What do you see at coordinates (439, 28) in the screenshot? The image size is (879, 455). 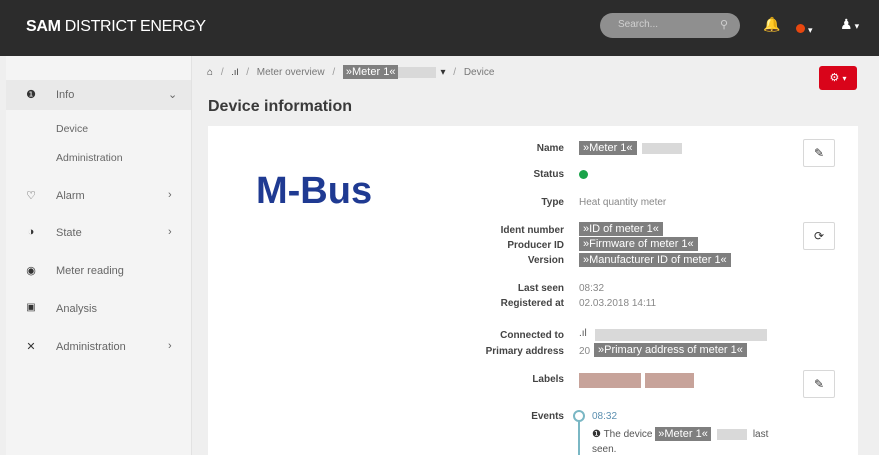 I see `top-navbar: SAM DISTRICT ENERGY Search... ⚲ 🔔 ▾ ♟ ▾` at bounding box center [439, 28].